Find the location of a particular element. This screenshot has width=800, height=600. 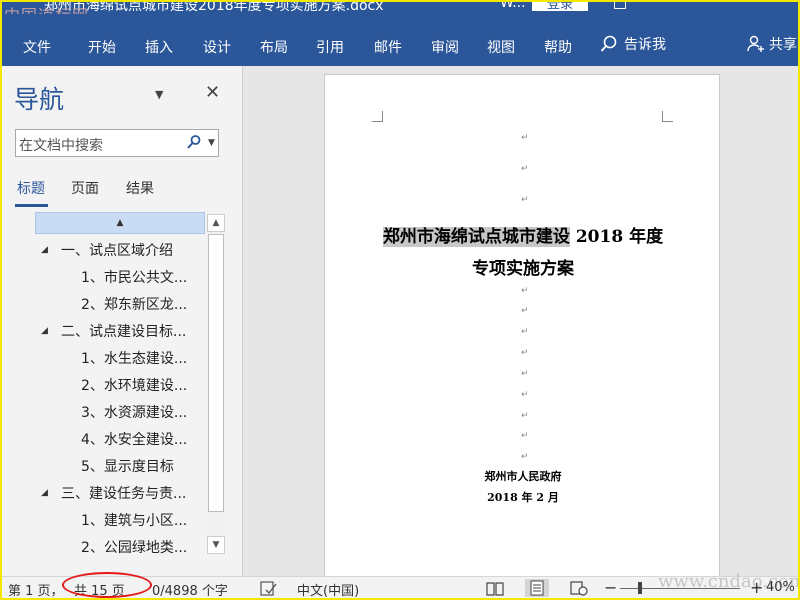

close-icon: ✕ is located at coordinates (212, 92).